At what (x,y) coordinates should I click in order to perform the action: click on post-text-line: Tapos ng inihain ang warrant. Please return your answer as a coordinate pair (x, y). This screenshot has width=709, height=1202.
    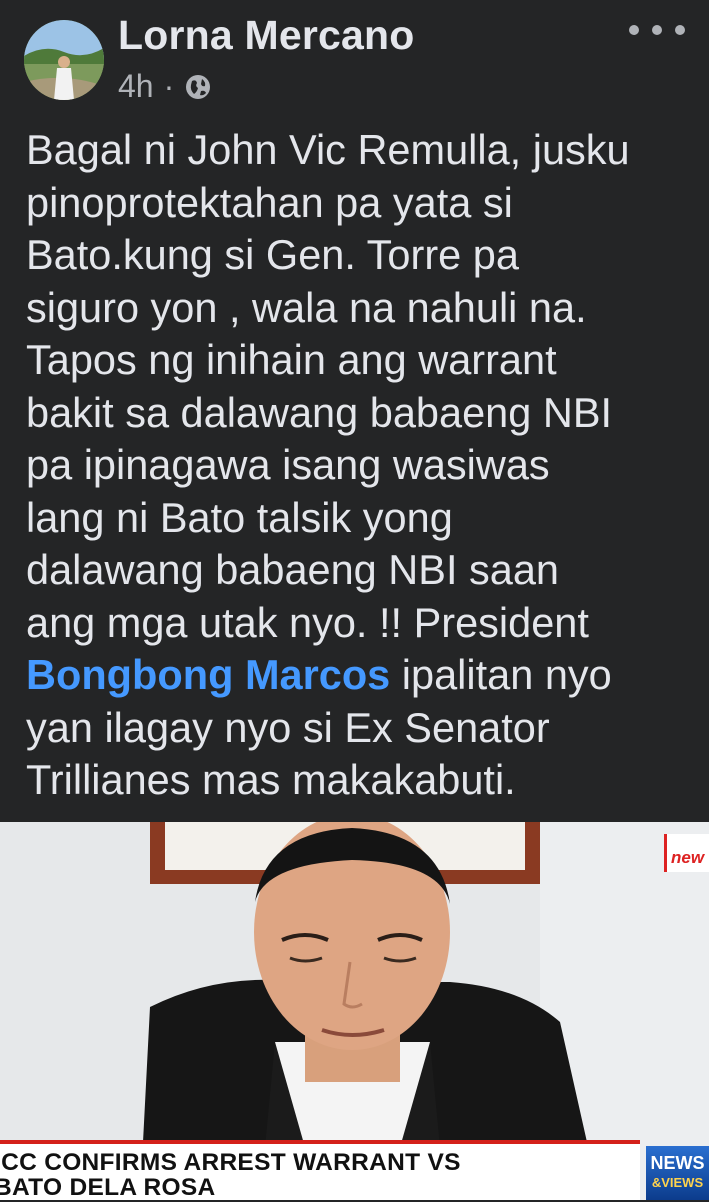
    Looking at the image, I should click on (291, 359).